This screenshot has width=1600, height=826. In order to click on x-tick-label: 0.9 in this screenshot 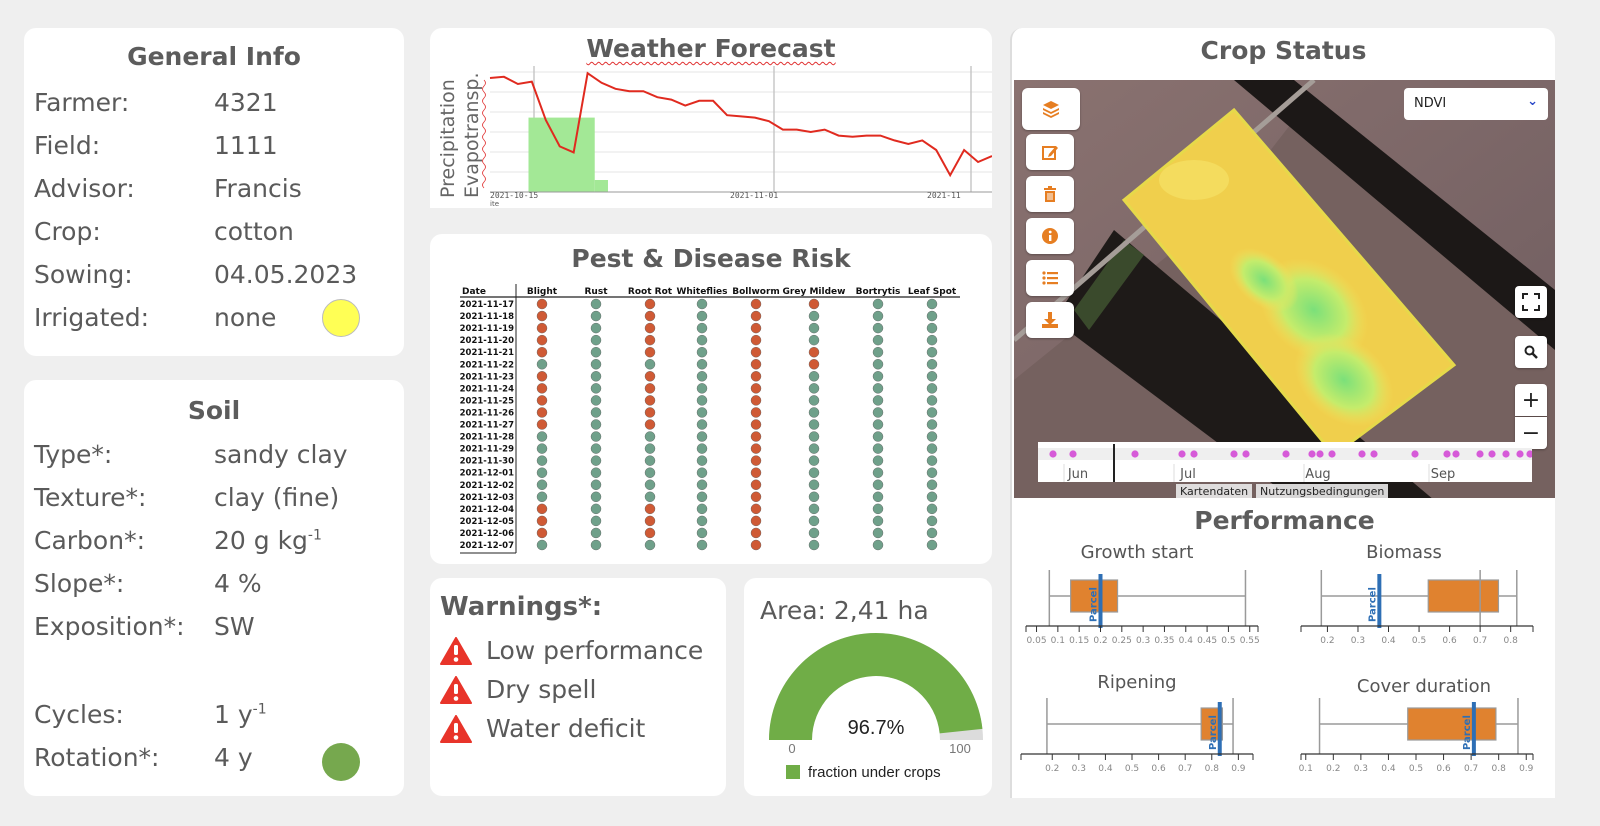, I will do `click(1526, 769)`.